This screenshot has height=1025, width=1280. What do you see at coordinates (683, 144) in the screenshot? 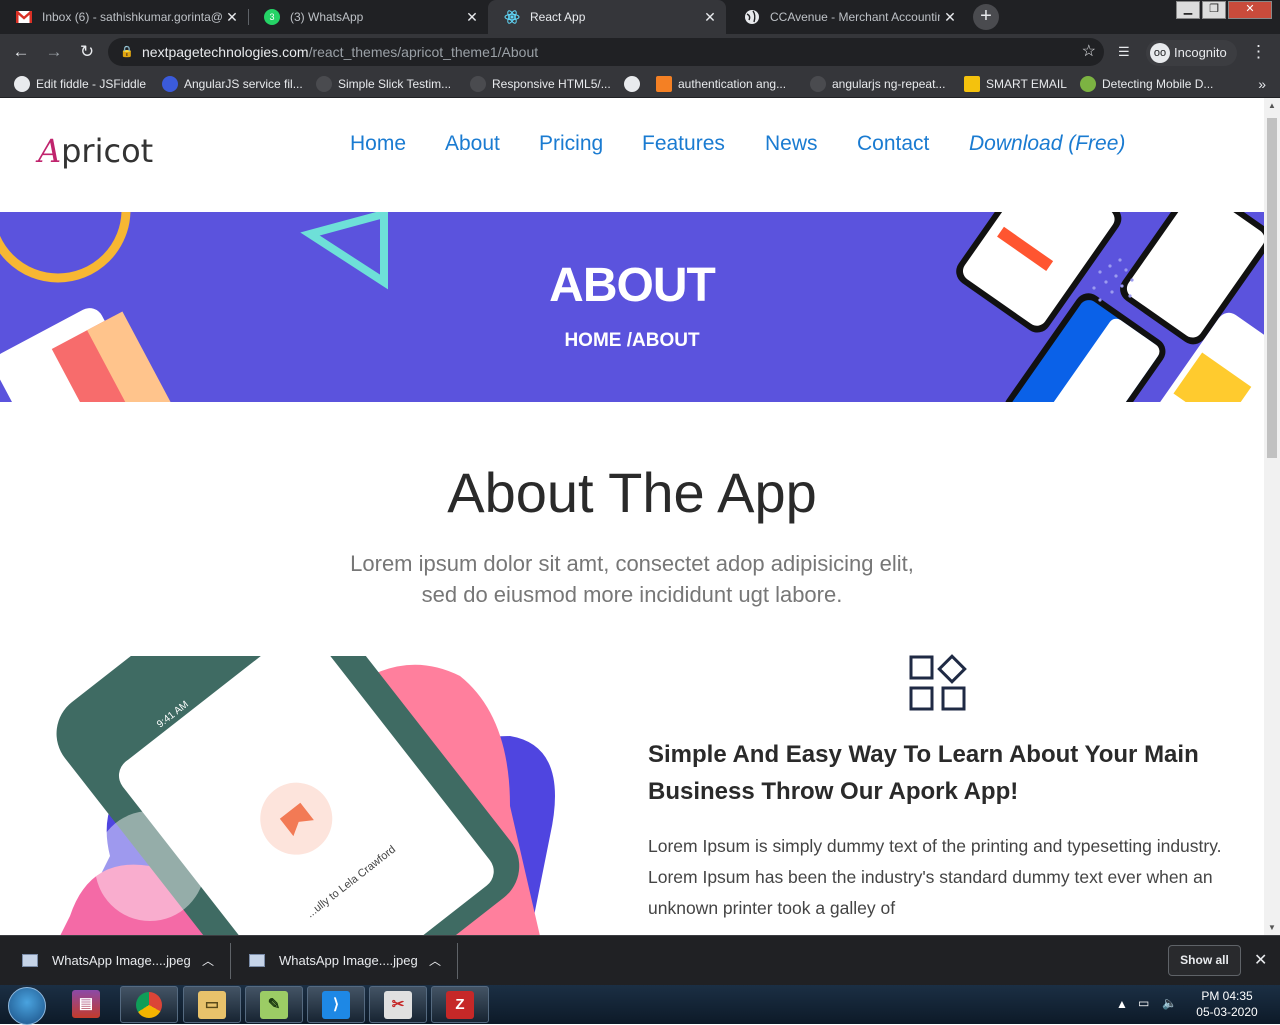
I see `nav-features: Features` at bounding box center [683, 144].